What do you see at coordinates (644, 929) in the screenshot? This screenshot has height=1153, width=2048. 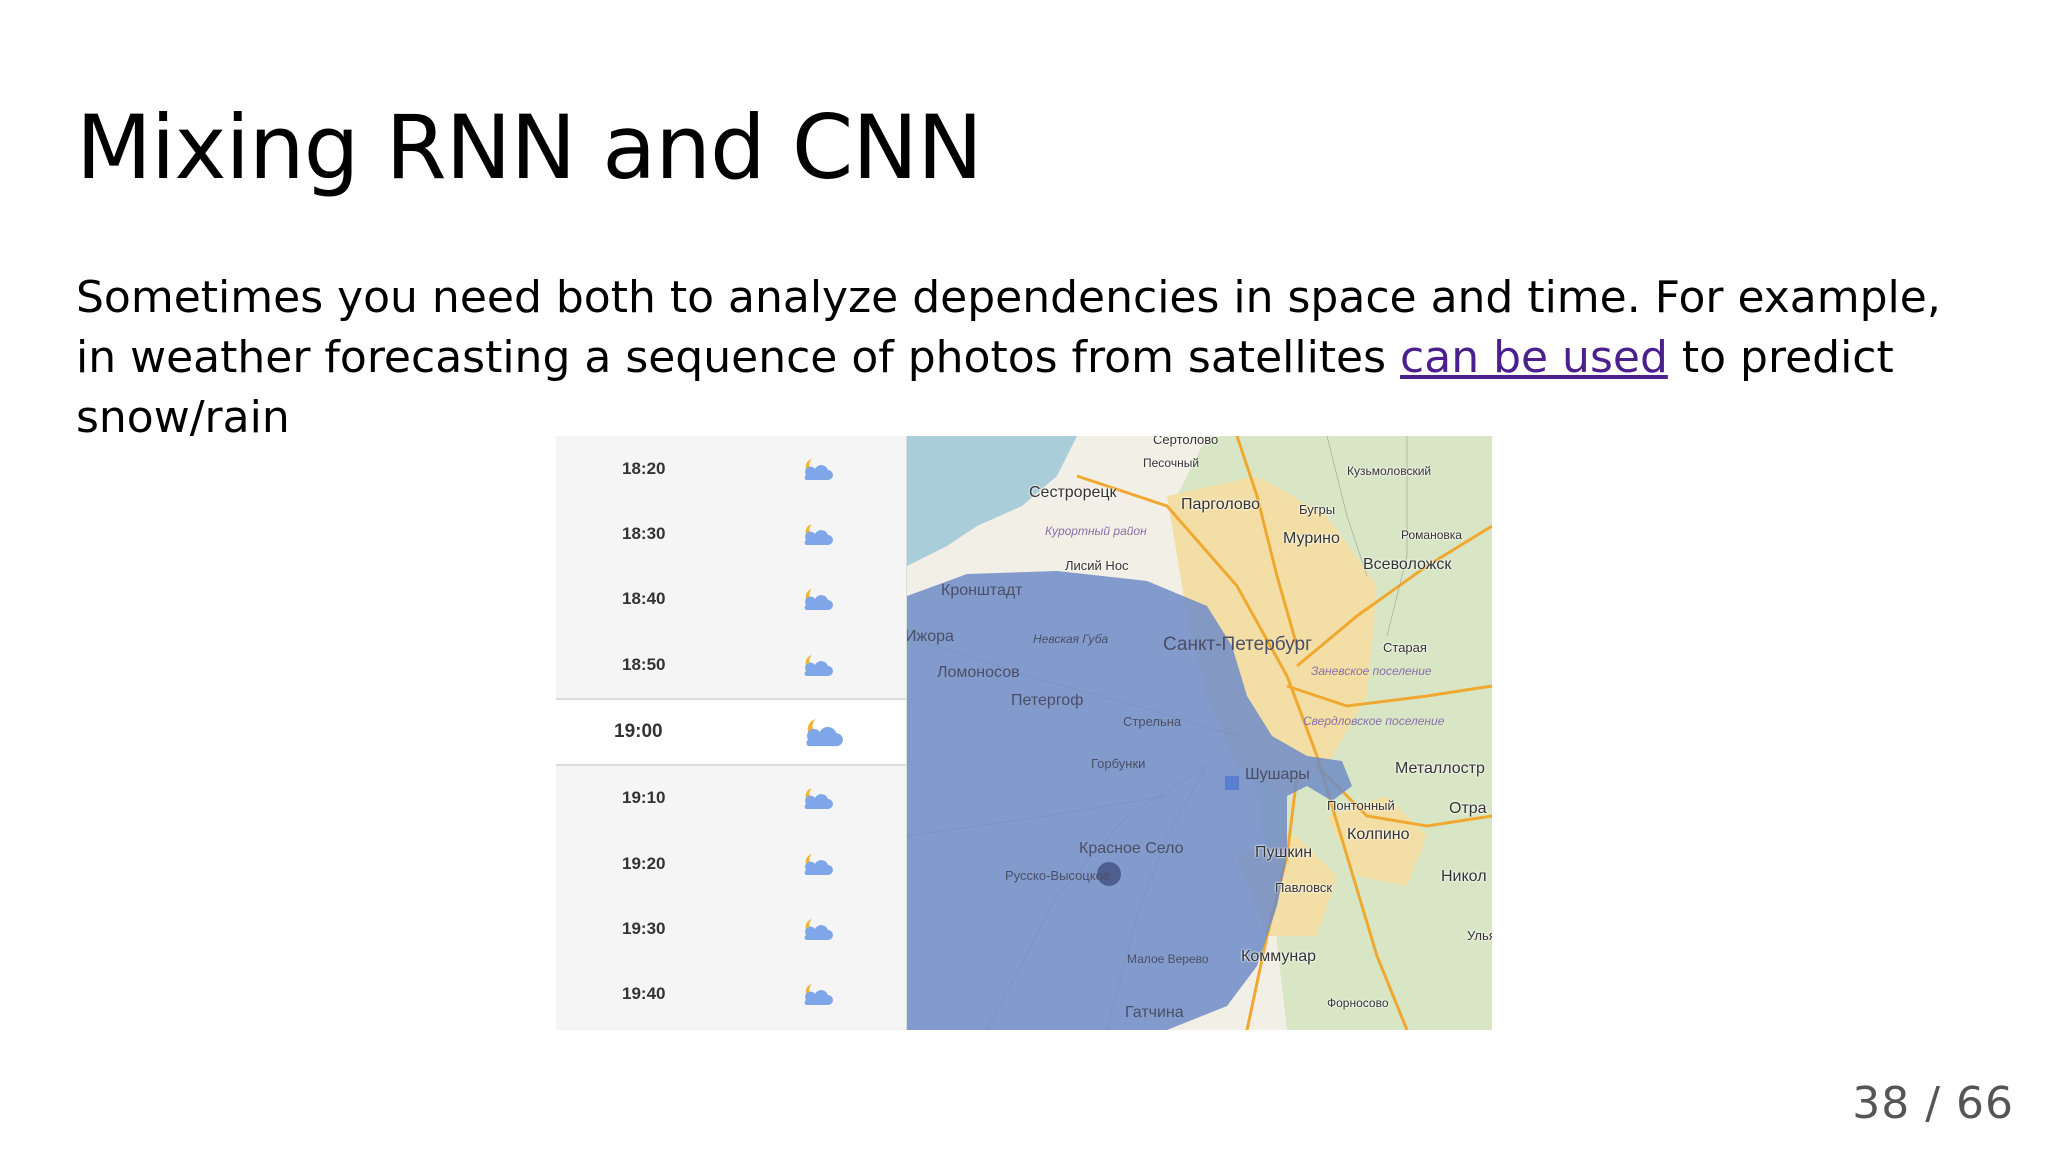 I see `forecast-time: 19:30` at bounding box center [644, 929].